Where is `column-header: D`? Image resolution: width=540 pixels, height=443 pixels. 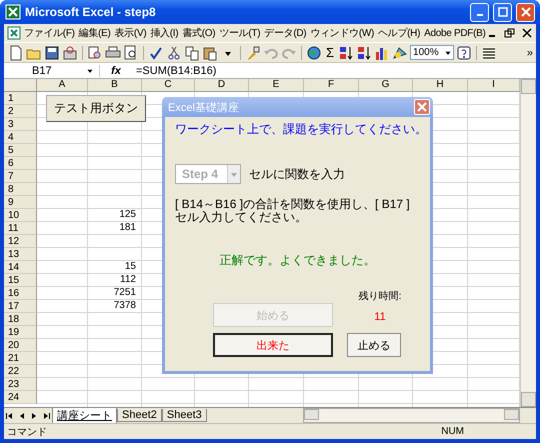
column-header: D is located at coordinates (222, 85).